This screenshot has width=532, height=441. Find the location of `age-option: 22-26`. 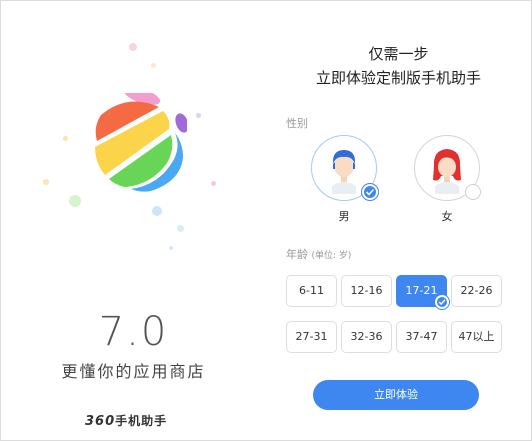

age-option: 22-26 is located at coordinates (476, 291).